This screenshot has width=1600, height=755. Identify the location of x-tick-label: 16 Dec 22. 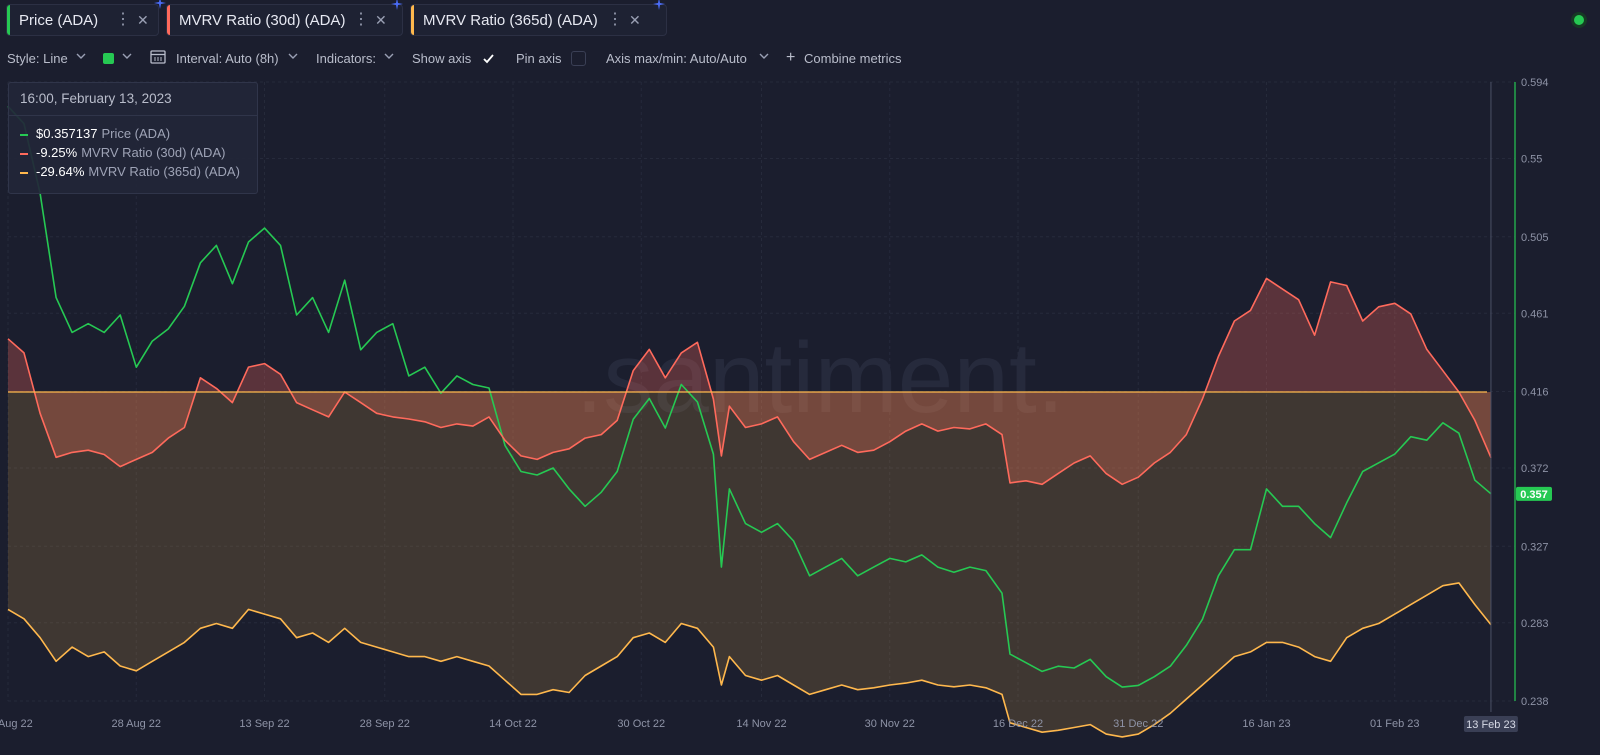
(1018, 724).